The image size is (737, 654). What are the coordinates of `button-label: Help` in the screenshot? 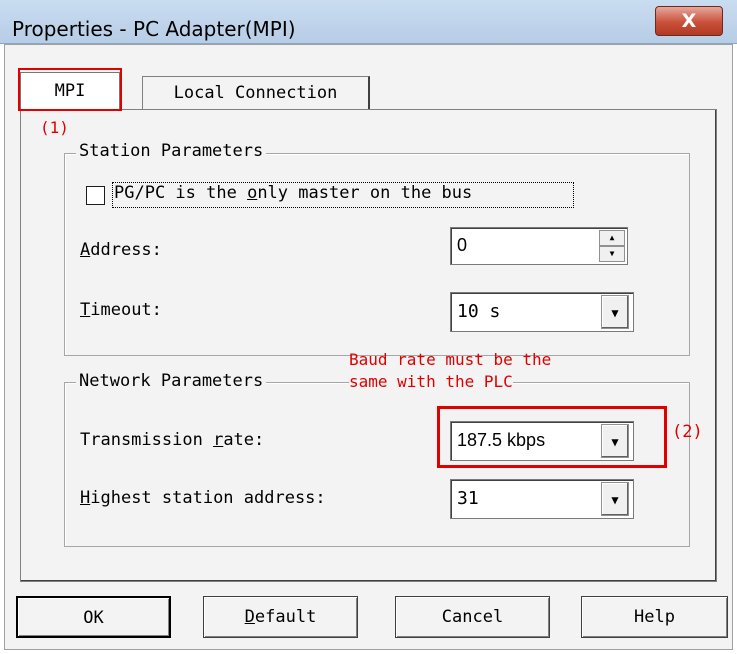 It's located at (654, 617).